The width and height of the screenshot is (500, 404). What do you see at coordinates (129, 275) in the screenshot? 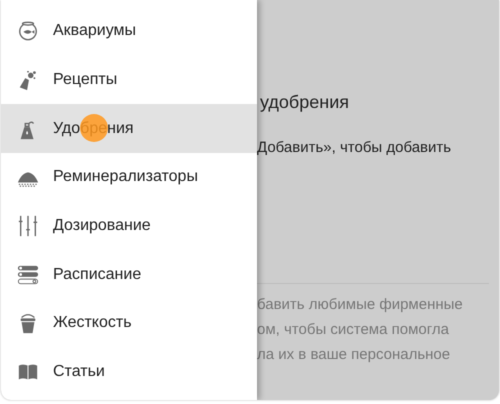
I see `drawer-item: Расписание` at bounding box center [129, 275].